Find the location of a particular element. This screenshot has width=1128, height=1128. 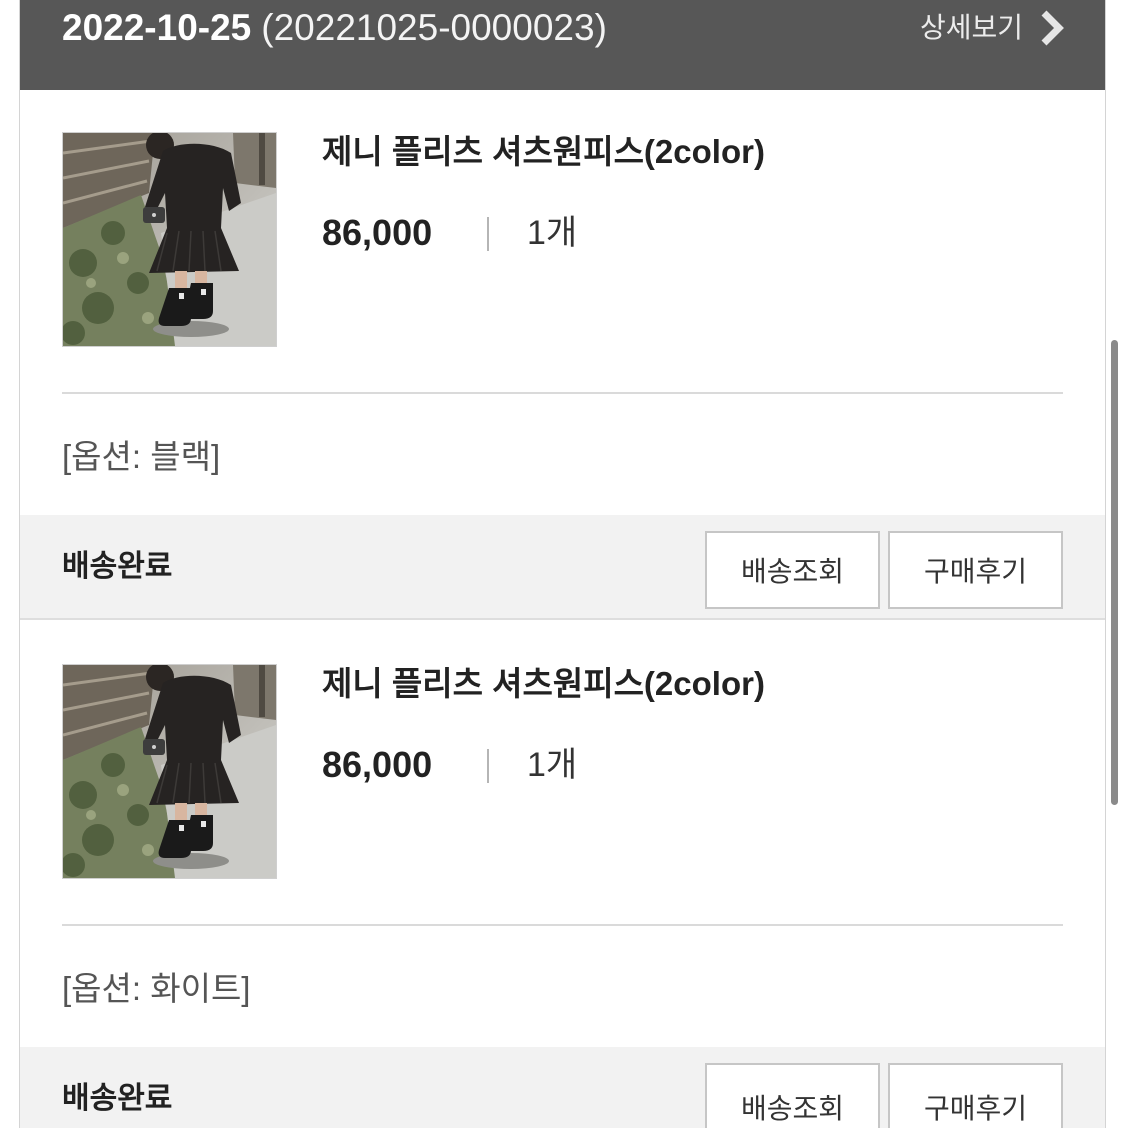

product-option: [옵션: 화이트] is located at coordinates (156, 988).